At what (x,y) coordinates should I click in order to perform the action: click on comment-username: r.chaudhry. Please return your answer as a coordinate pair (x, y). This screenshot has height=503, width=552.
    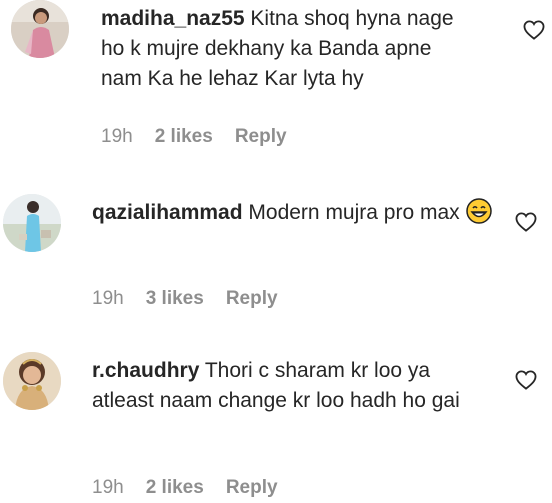
    Looking at the image, I should click on (145, 370).